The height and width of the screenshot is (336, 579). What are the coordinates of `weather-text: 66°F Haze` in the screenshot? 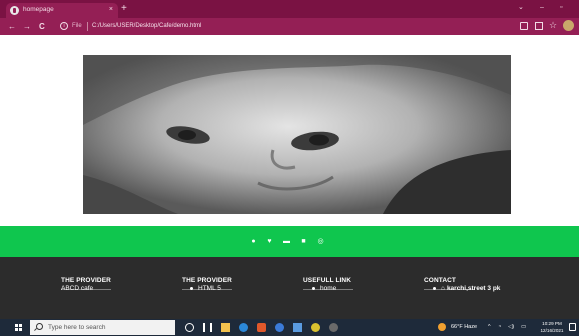 It's located at (464, 327).